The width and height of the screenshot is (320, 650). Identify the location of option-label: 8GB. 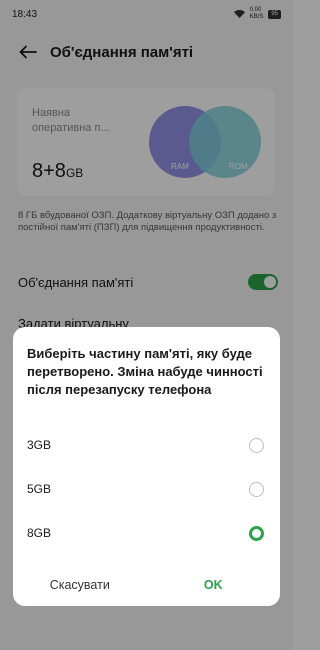
(39, 533).